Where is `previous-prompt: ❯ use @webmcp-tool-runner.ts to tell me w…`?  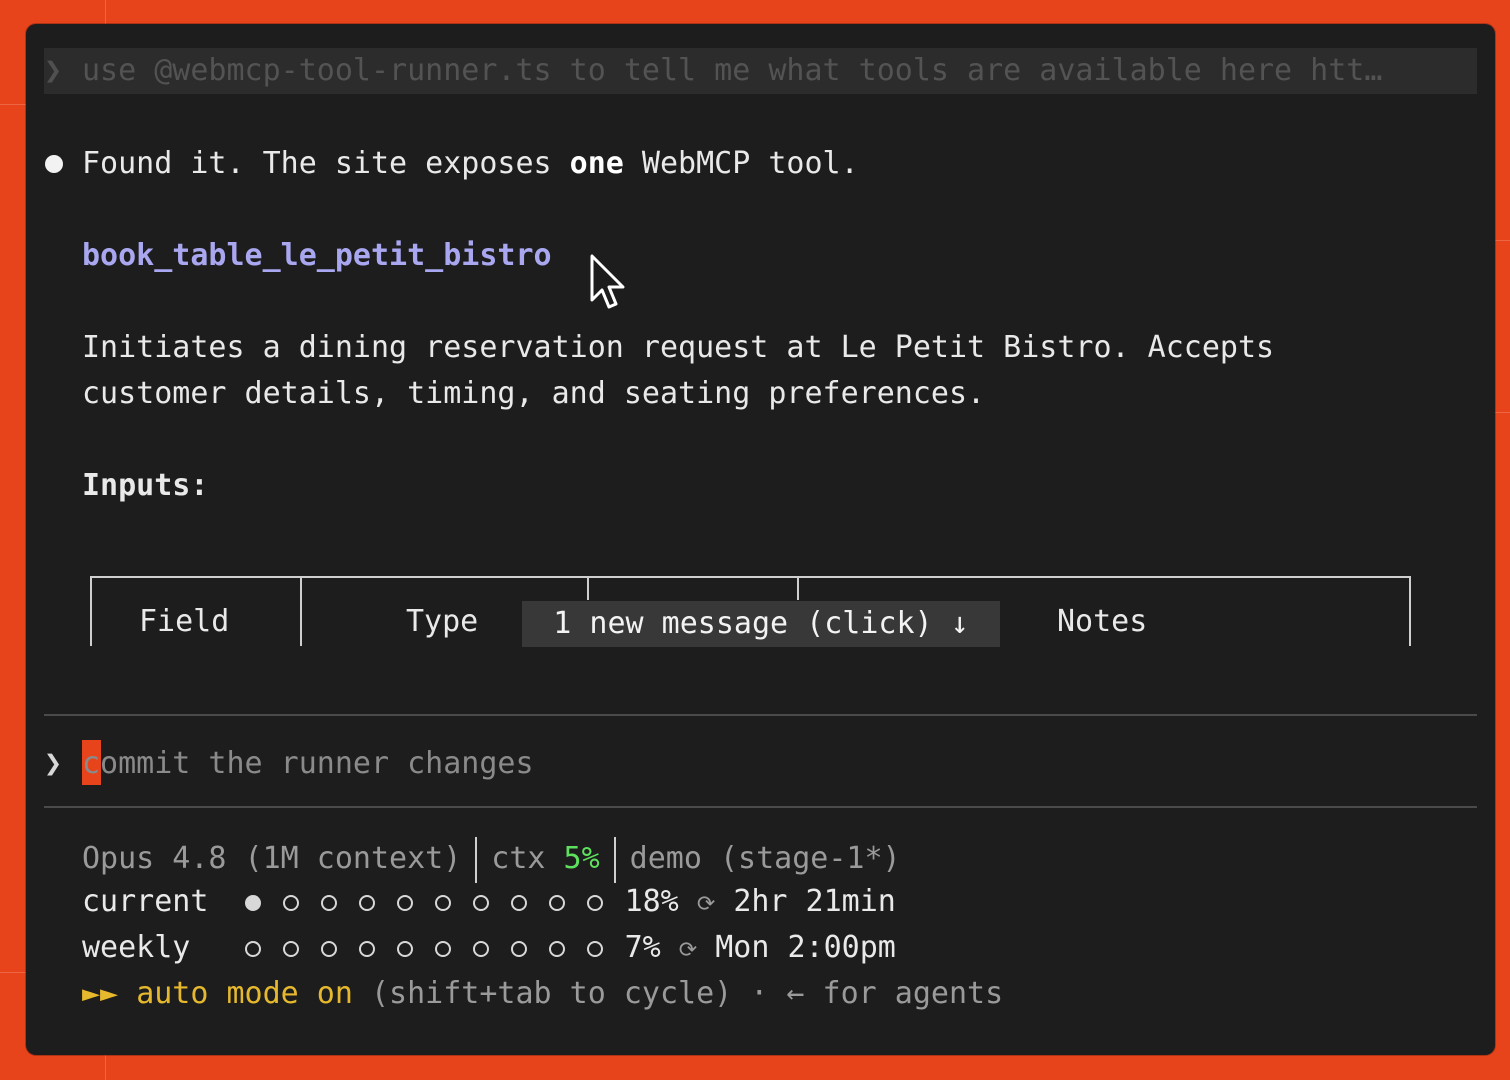 previous-prompt: ❯ use @webmcp-tool-runner.ts to tell me w… is located at coordinates (760, 71).